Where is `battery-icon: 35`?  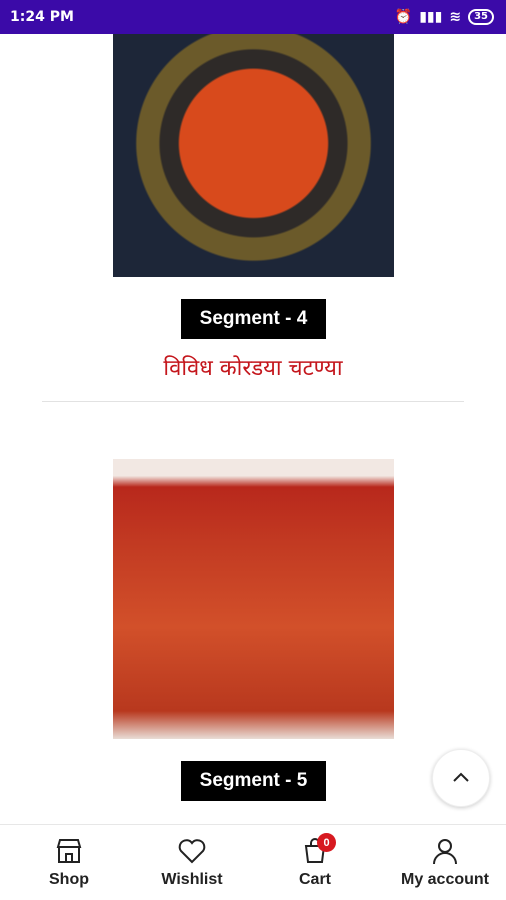 battery-icon: 35 is located at coordinates (481, 17).